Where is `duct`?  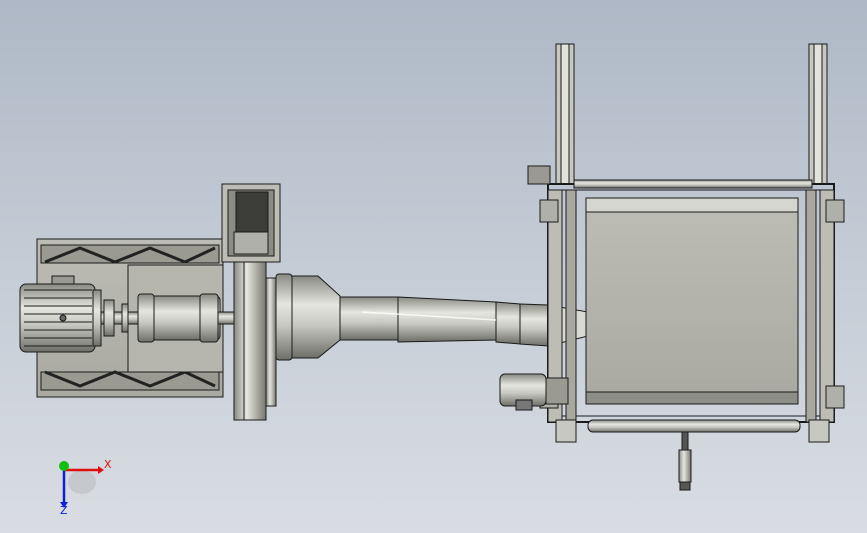
duct is located at coordinates (440, 317).